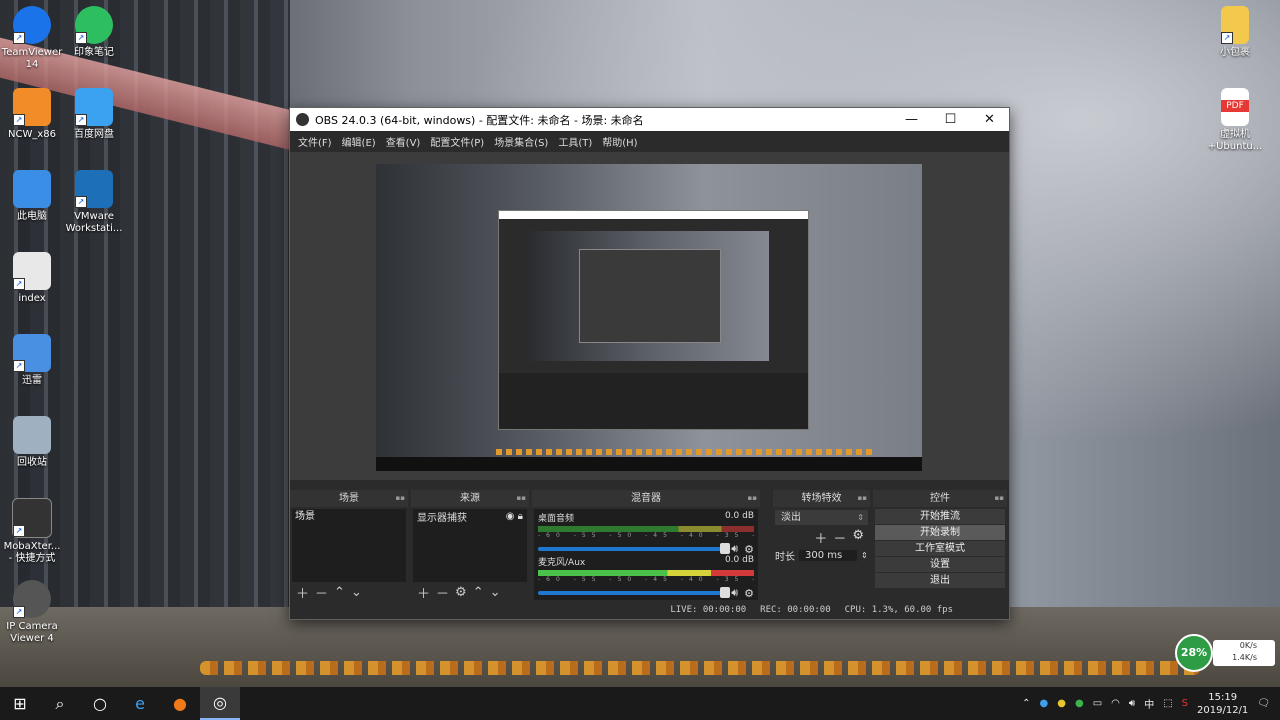  What do you see at coordinates (1263, 703) in the screenshot?
I see `notification-icon: 🗨︎` at bounding box center [1263, 703].